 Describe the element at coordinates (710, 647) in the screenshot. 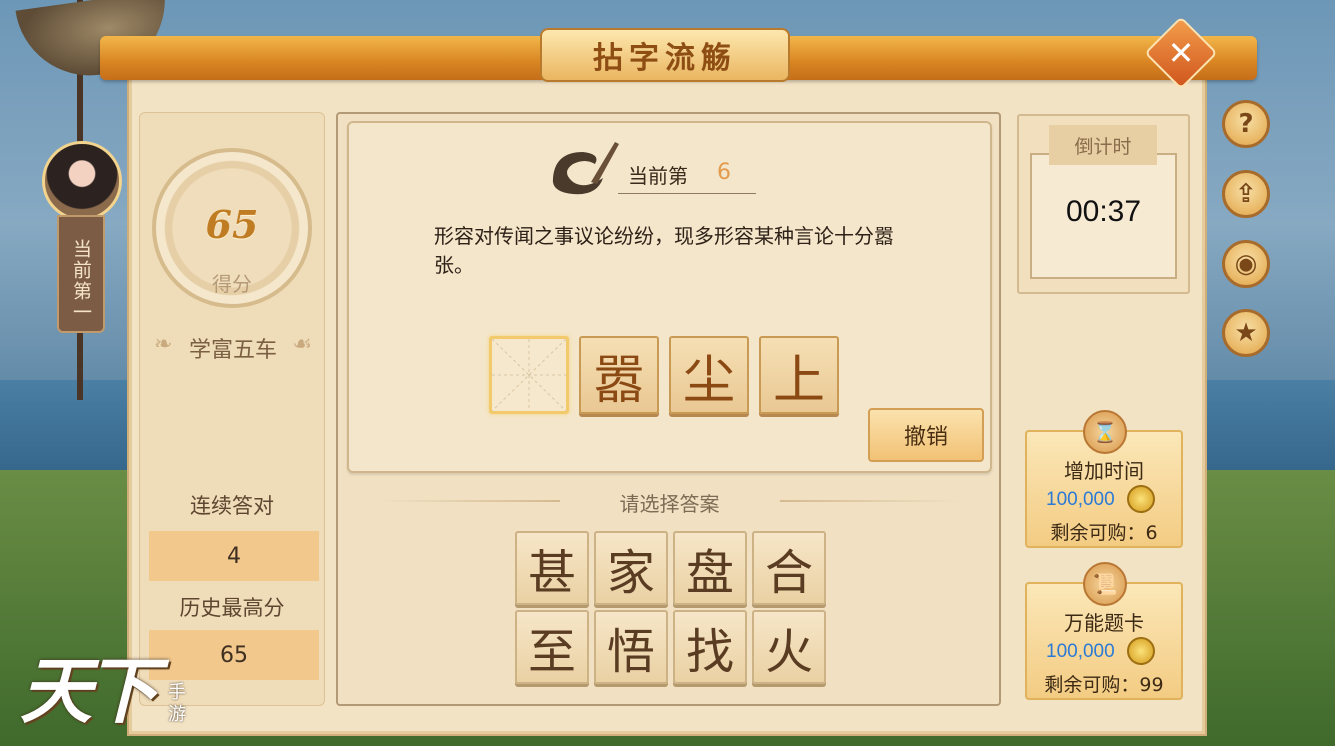

I see `option-button: 找` at that location.